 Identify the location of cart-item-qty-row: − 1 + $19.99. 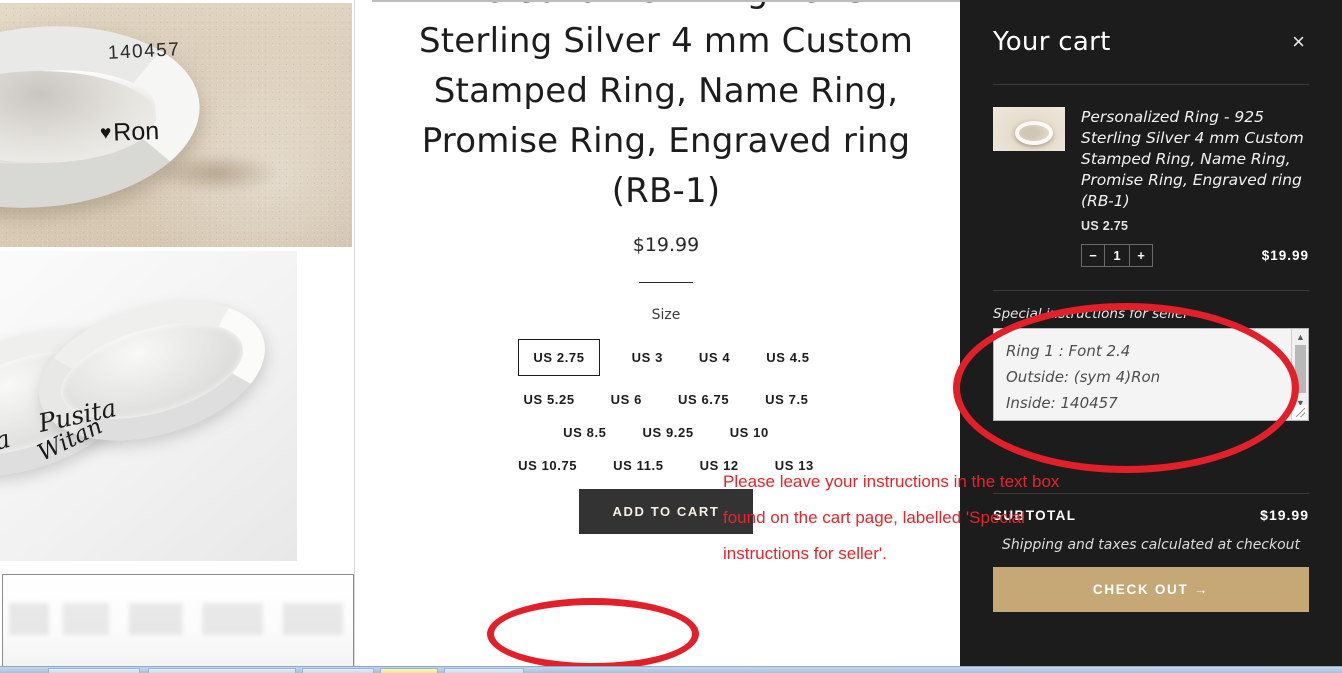
(1195, 255).